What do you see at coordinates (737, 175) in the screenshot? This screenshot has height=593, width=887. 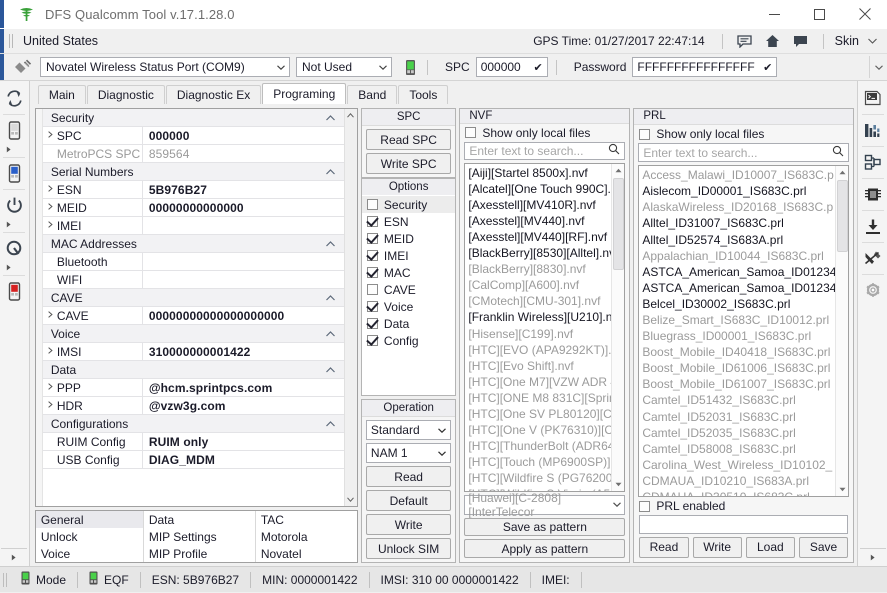 I see `list-item: Access_Malawi_ID10007_IS683C.p` at bounding box center [737, 175].